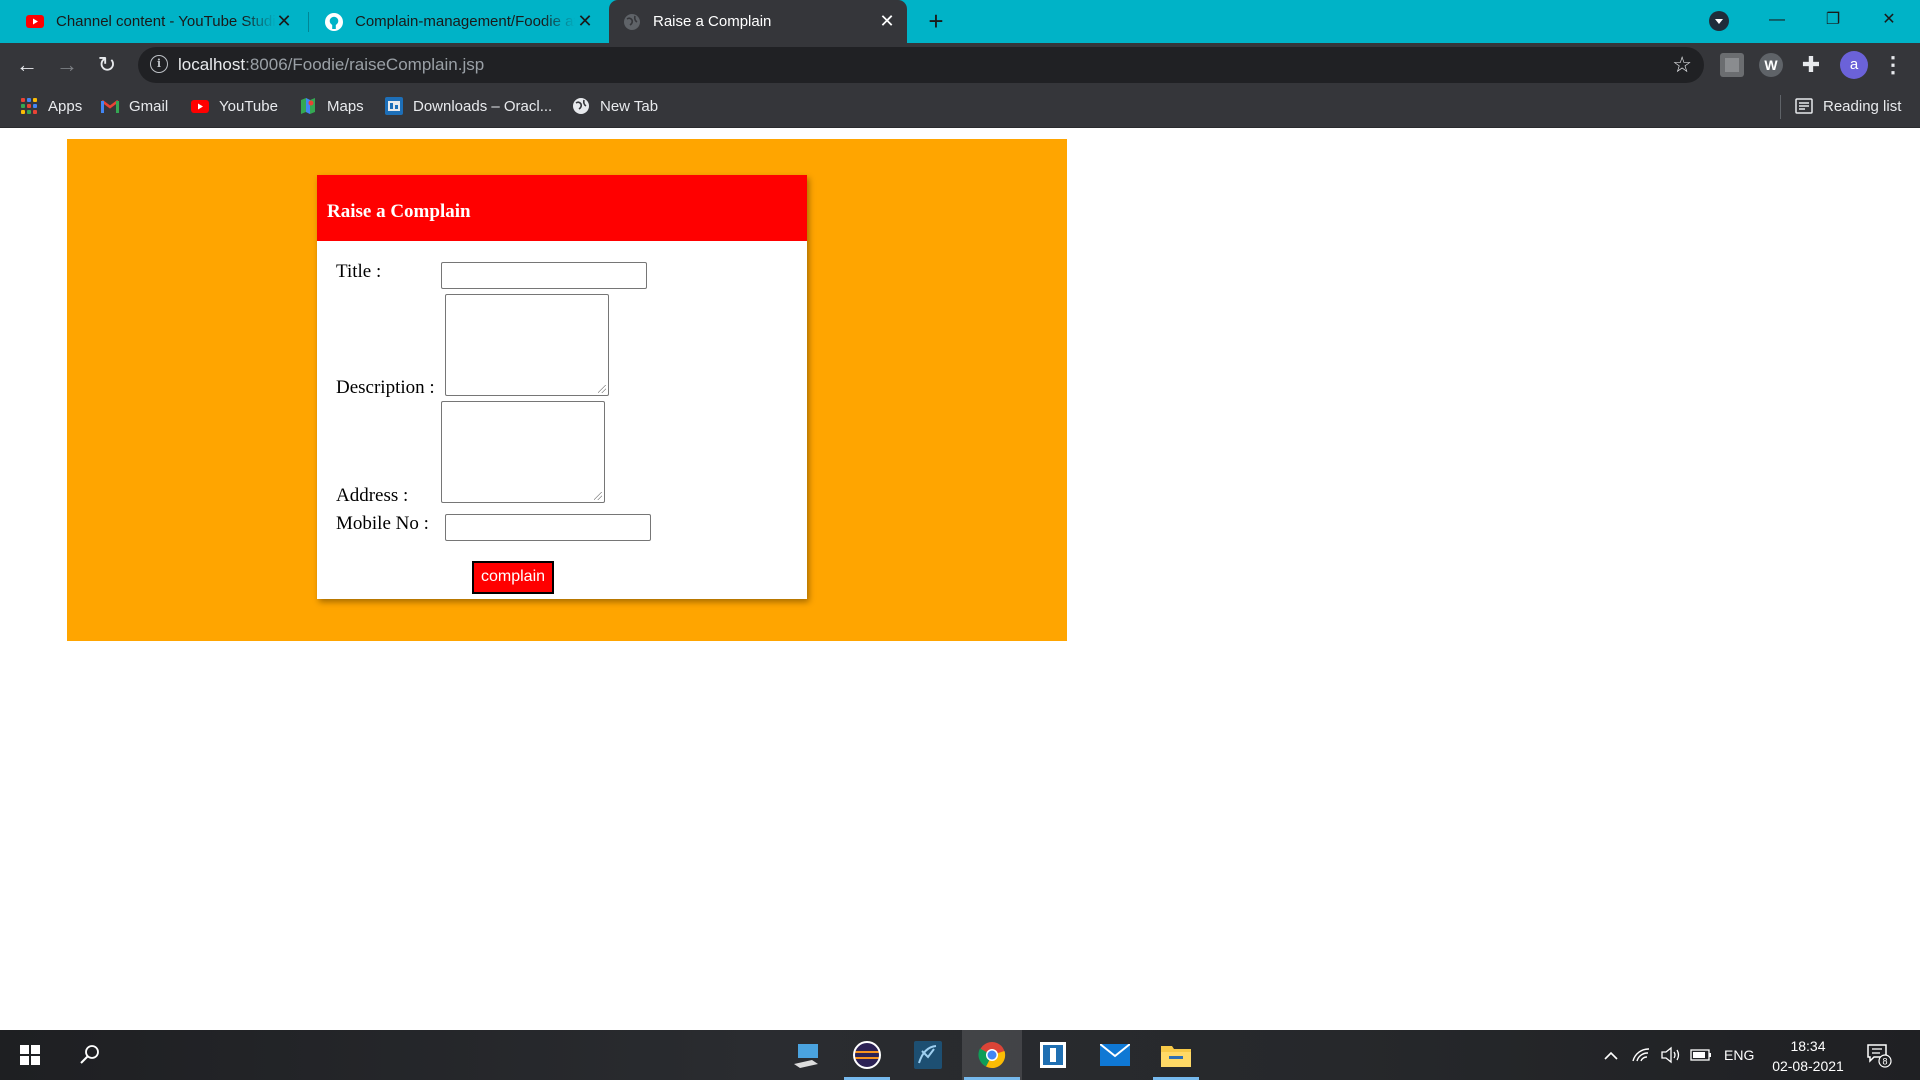  Describe the element at coordinates (992, 1055) in the screenshot. I see `taskbar-chrome-icon` at that location.